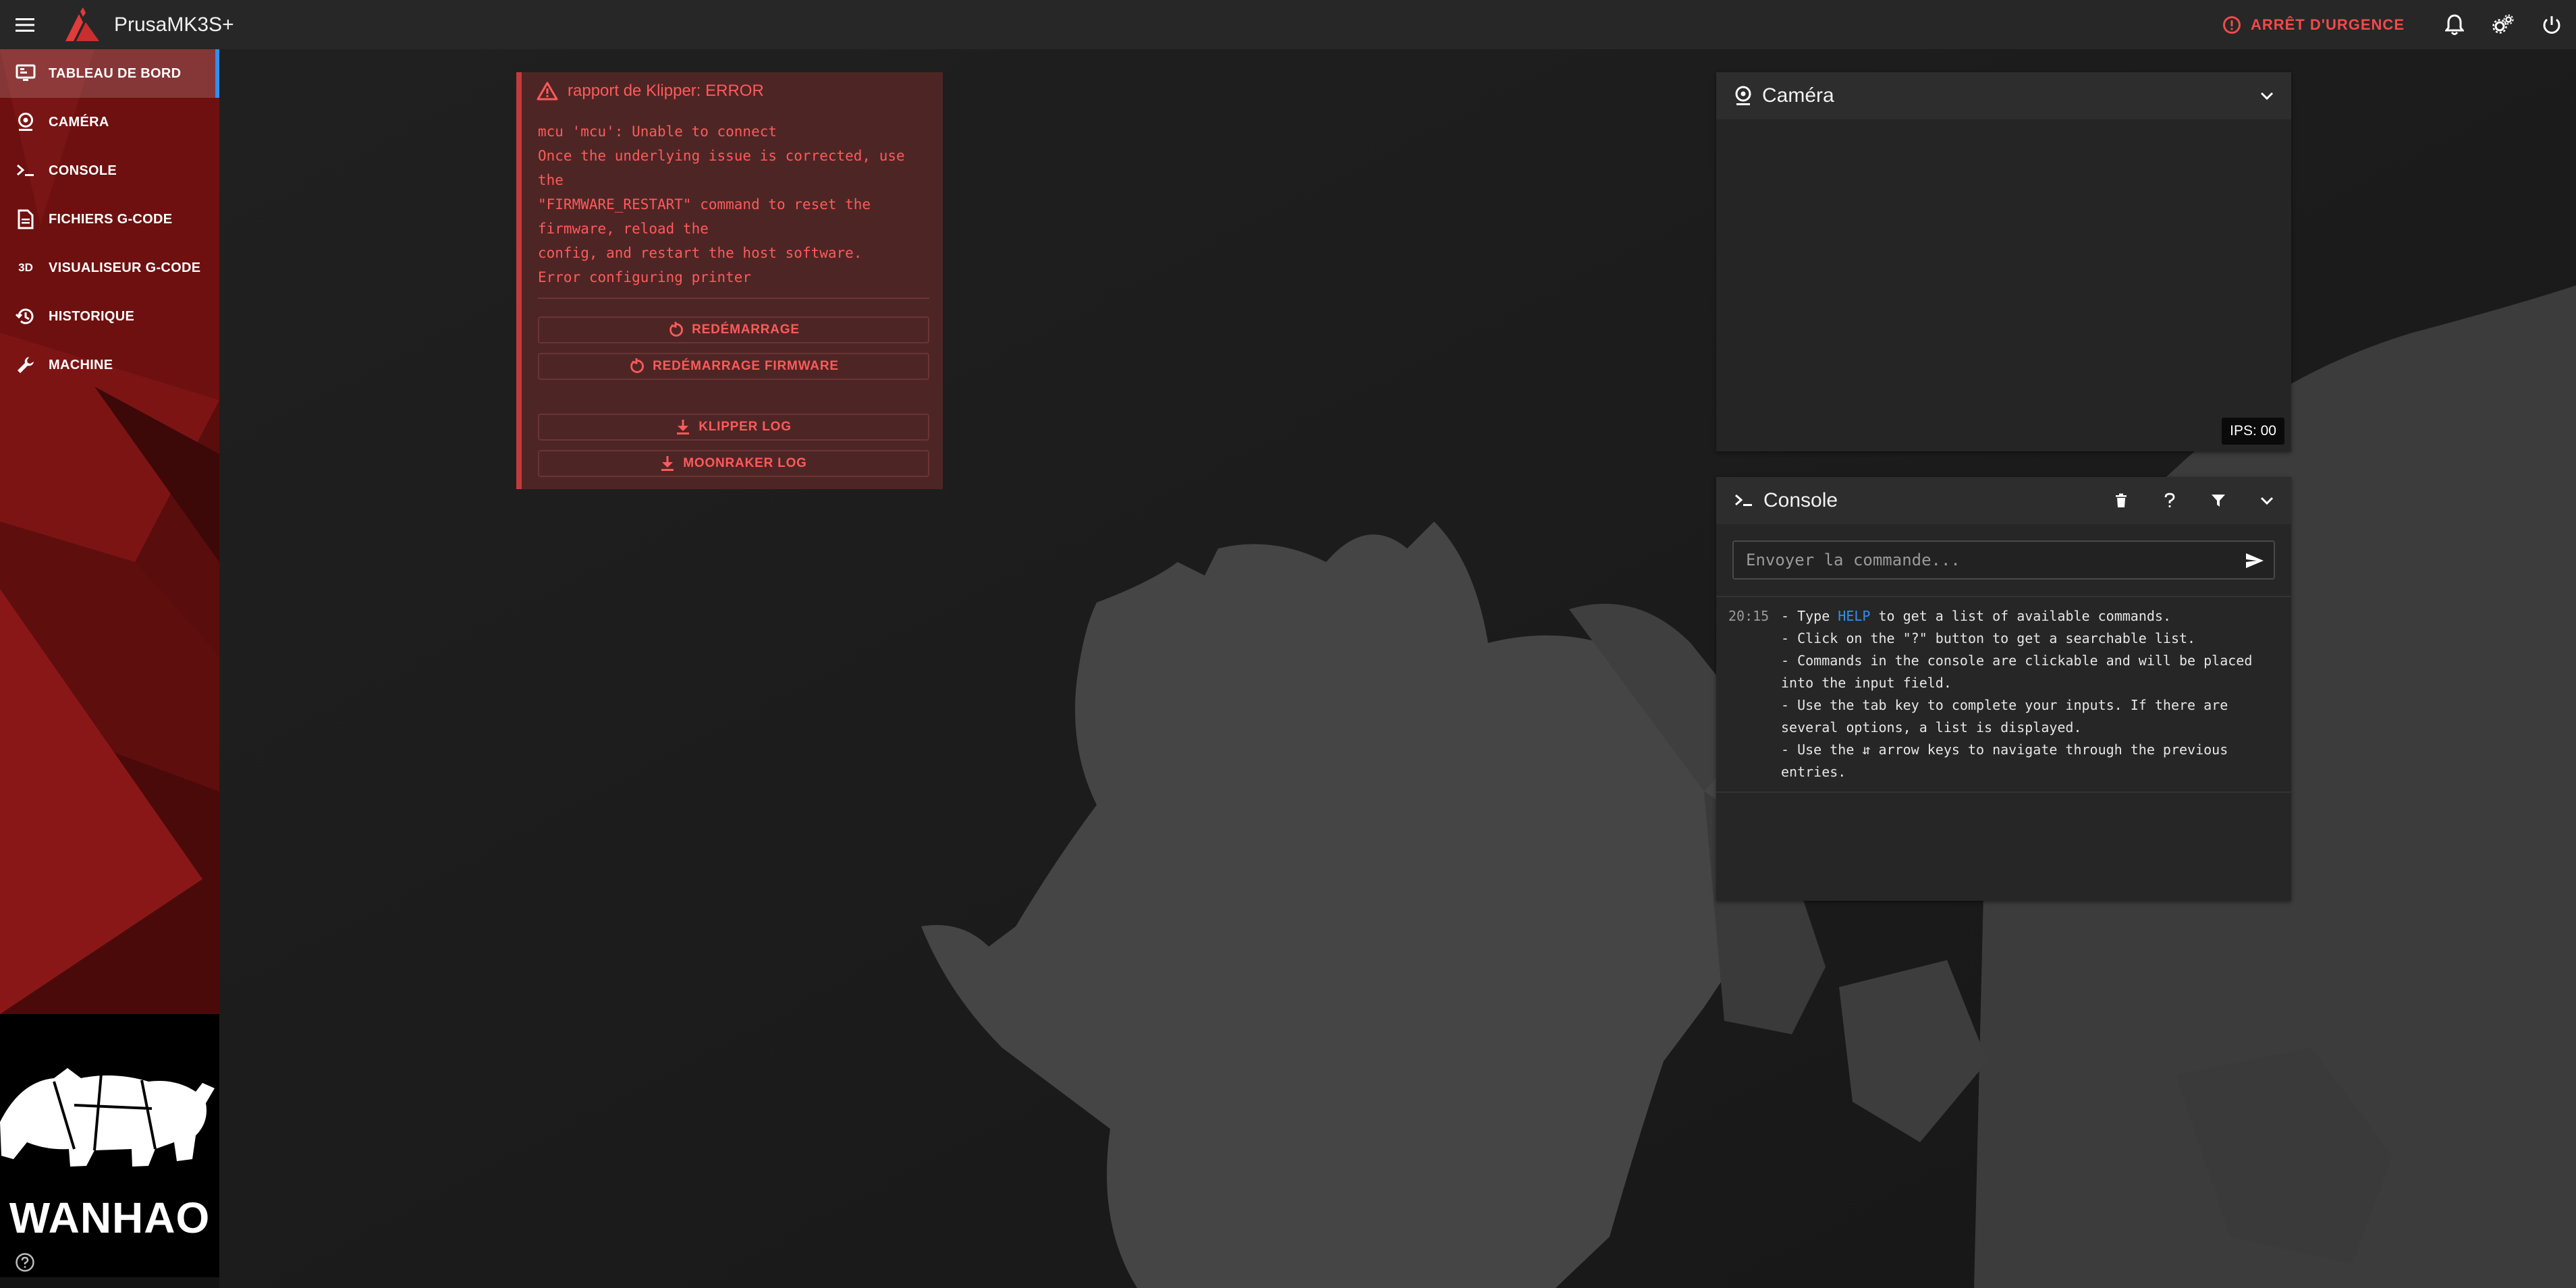  What do you see at coordinates (92, 316) in the screenshot?
I see `sidebar-item-label: HISTORIQUE` at bounding box center [92, 316].